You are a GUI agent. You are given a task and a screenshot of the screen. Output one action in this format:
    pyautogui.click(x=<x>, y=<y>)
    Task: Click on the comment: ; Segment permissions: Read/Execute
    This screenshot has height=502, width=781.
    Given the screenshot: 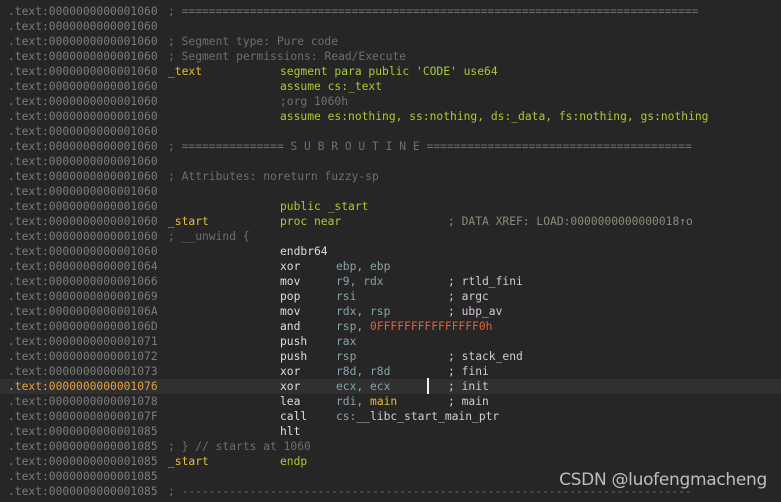 What is the action you would take?
    pyautogui.click(x=287, y=56)
    